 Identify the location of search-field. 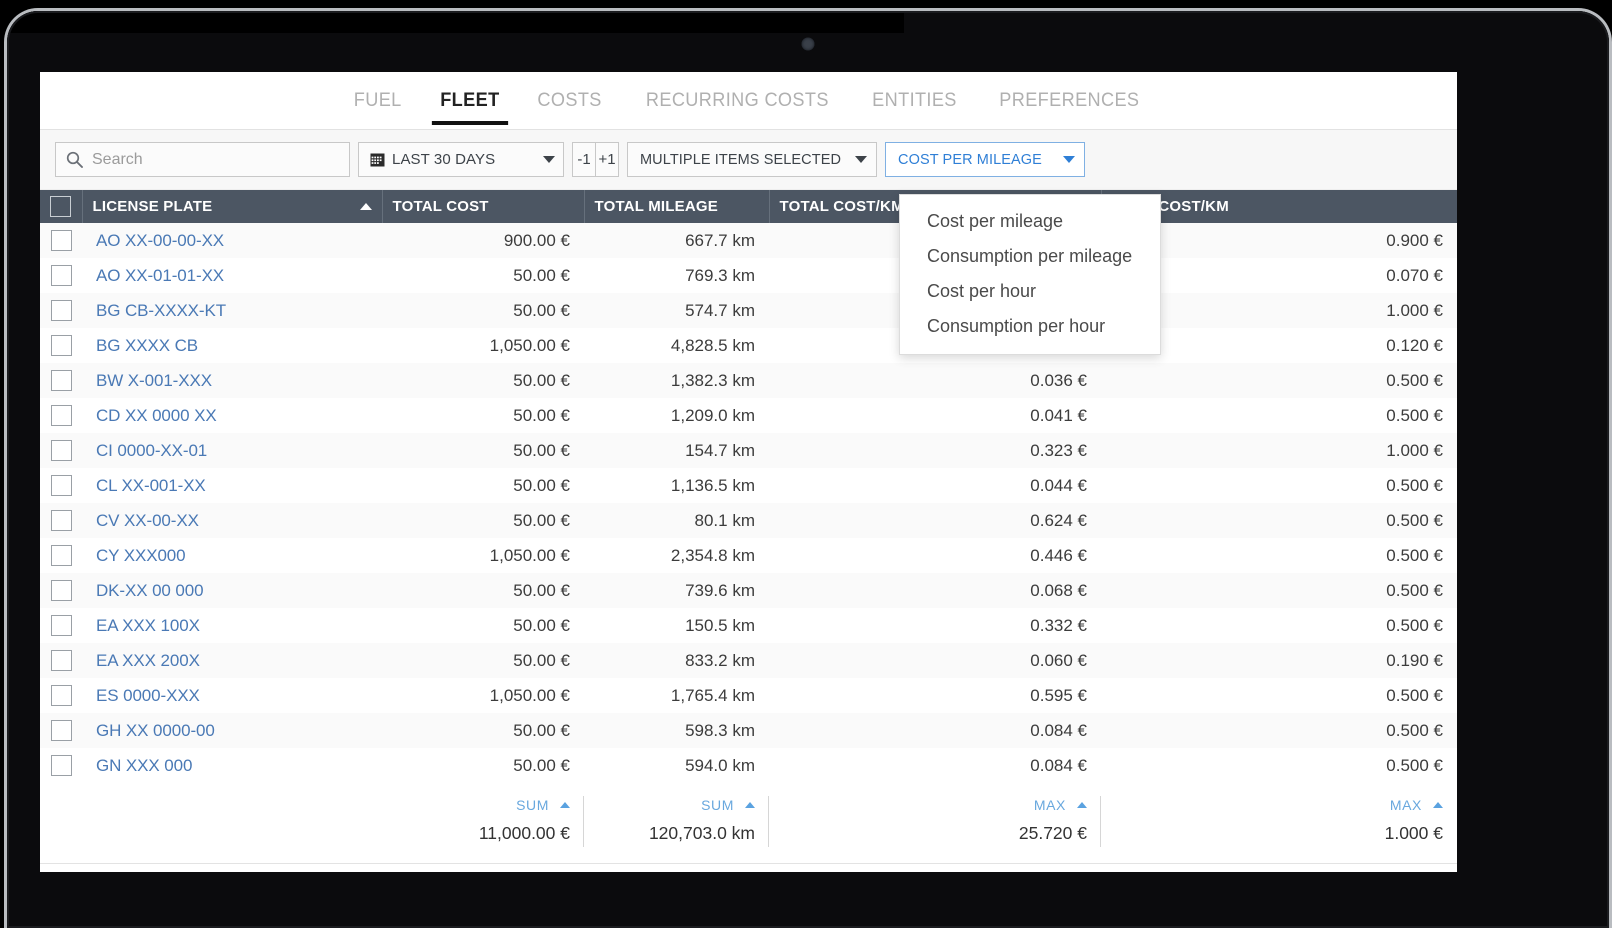
(202, 159).